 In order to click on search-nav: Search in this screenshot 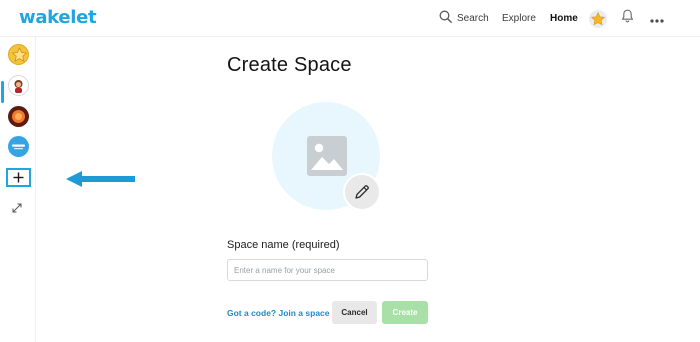, I will do `click(464, 18)`.